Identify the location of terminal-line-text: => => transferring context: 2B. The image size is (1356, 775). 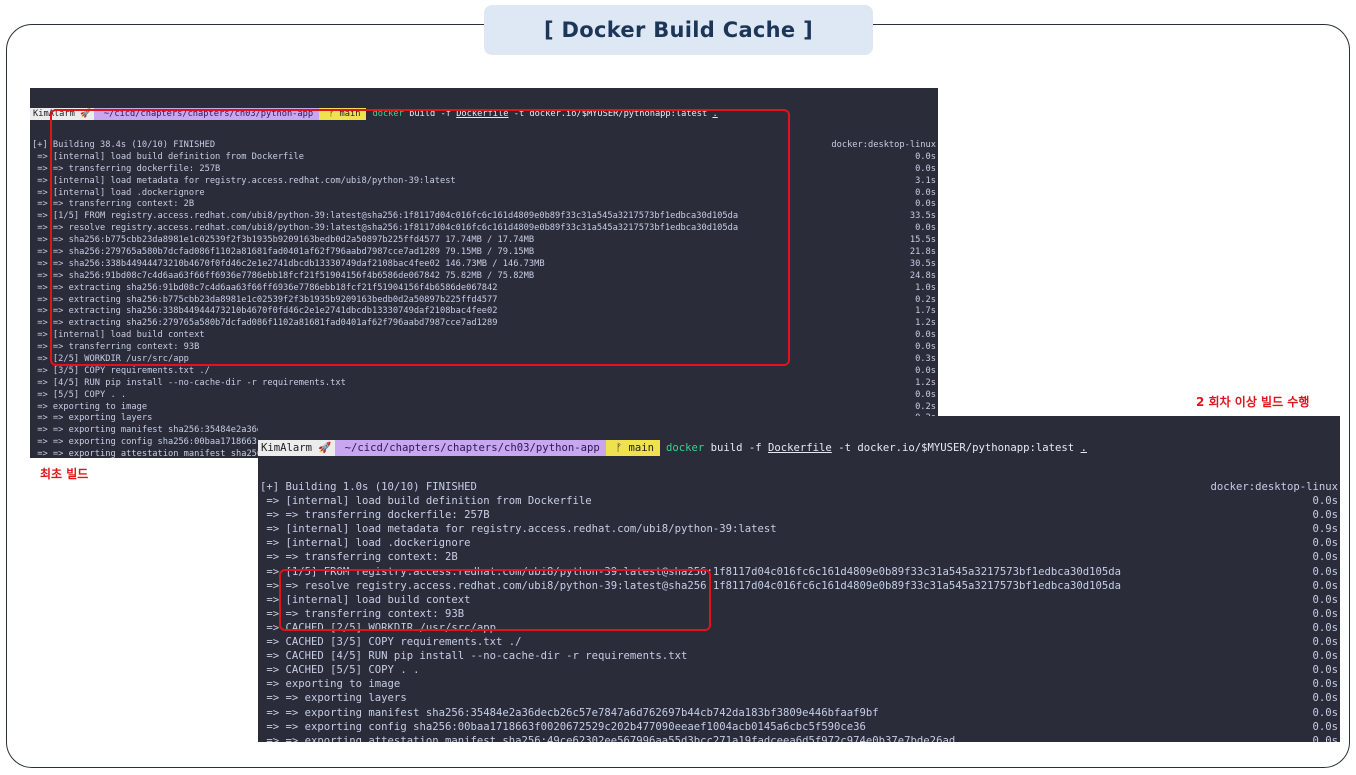
(359, 557).